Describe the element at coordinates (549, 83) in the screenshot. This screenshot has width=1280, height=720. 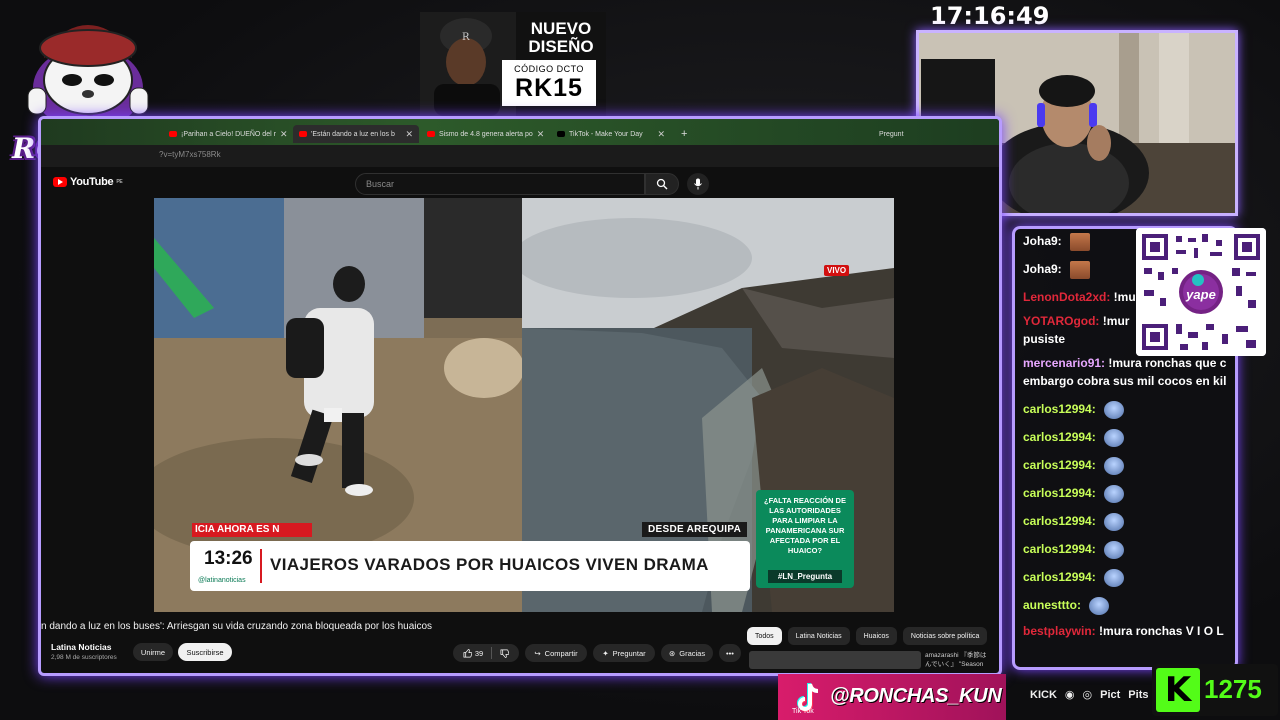
I see `sponsor-code-box: CÓDIGO DCTO RK15` at that location.